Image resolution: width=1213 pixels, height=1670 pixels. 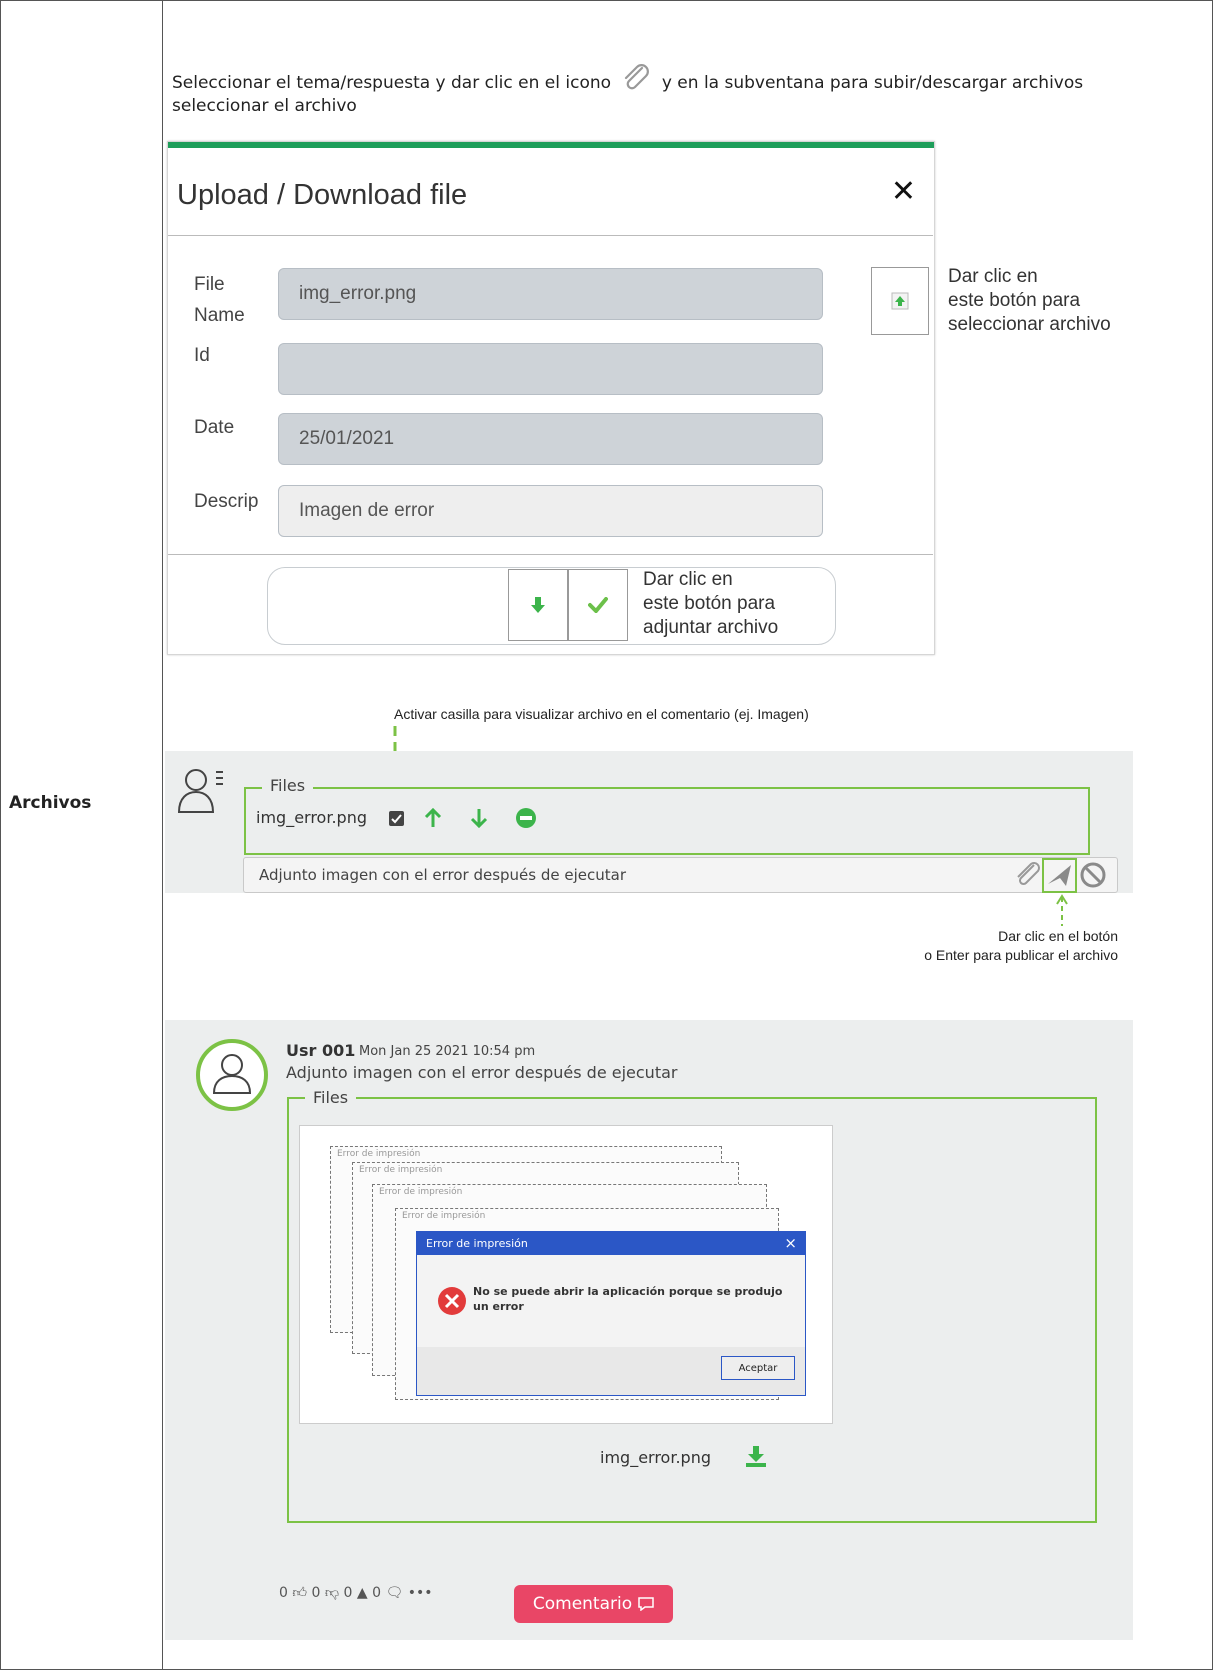 I want to click on annotation-publish-line2: o Enter para publicar el archivo, so click(x=1021, y=955).